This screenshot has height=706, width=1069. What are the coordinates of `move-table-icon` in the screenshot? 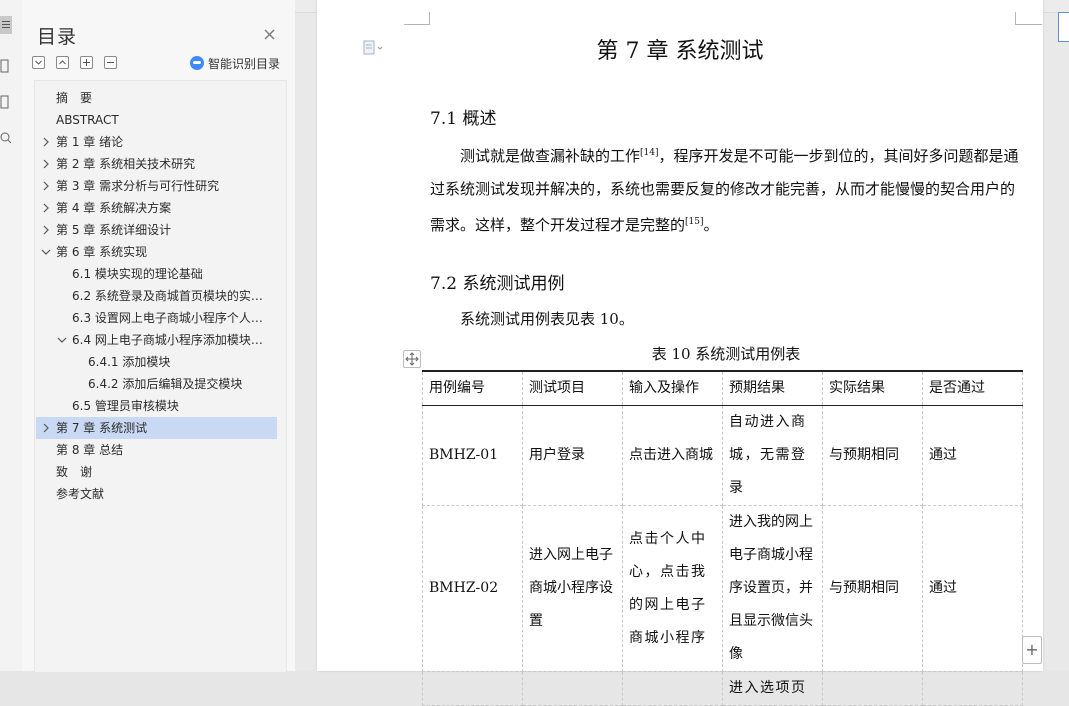 It's located at (412, 359).